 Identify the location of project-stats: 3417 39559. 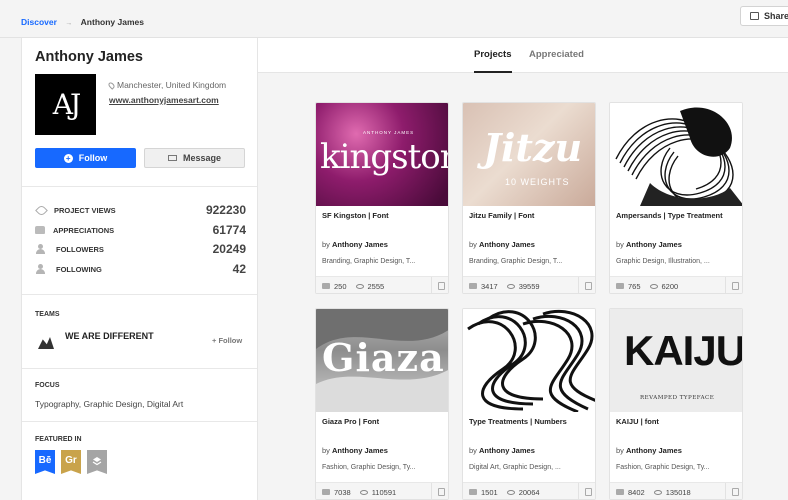
(529, 284).